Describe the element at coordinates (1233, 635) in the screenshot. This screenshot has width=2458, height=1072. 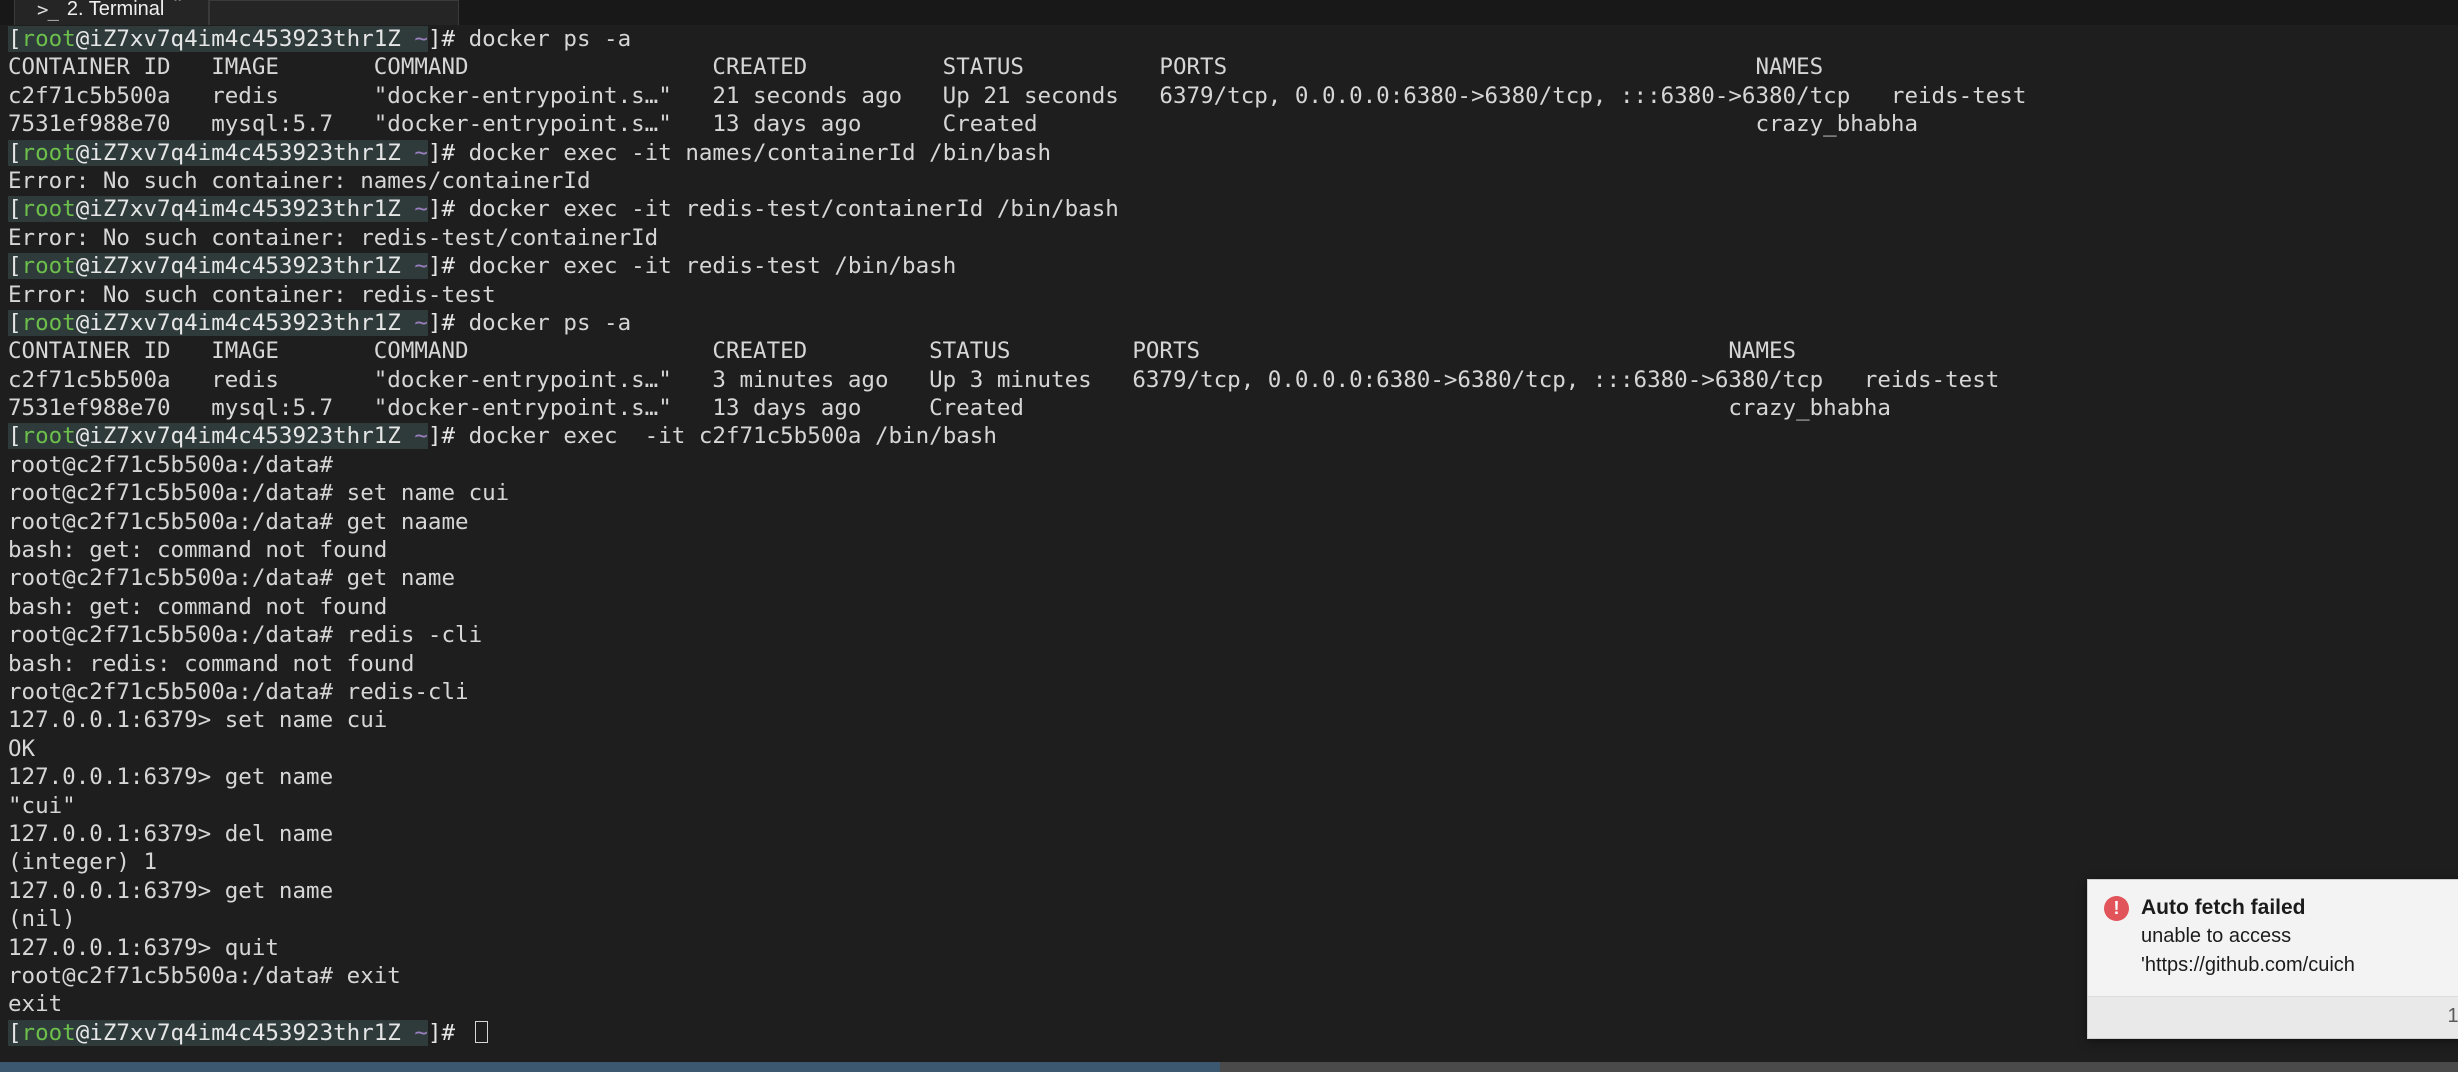
I see `terminal-line: root@c2f71c5b500a:/data# redis -cli` at that location.